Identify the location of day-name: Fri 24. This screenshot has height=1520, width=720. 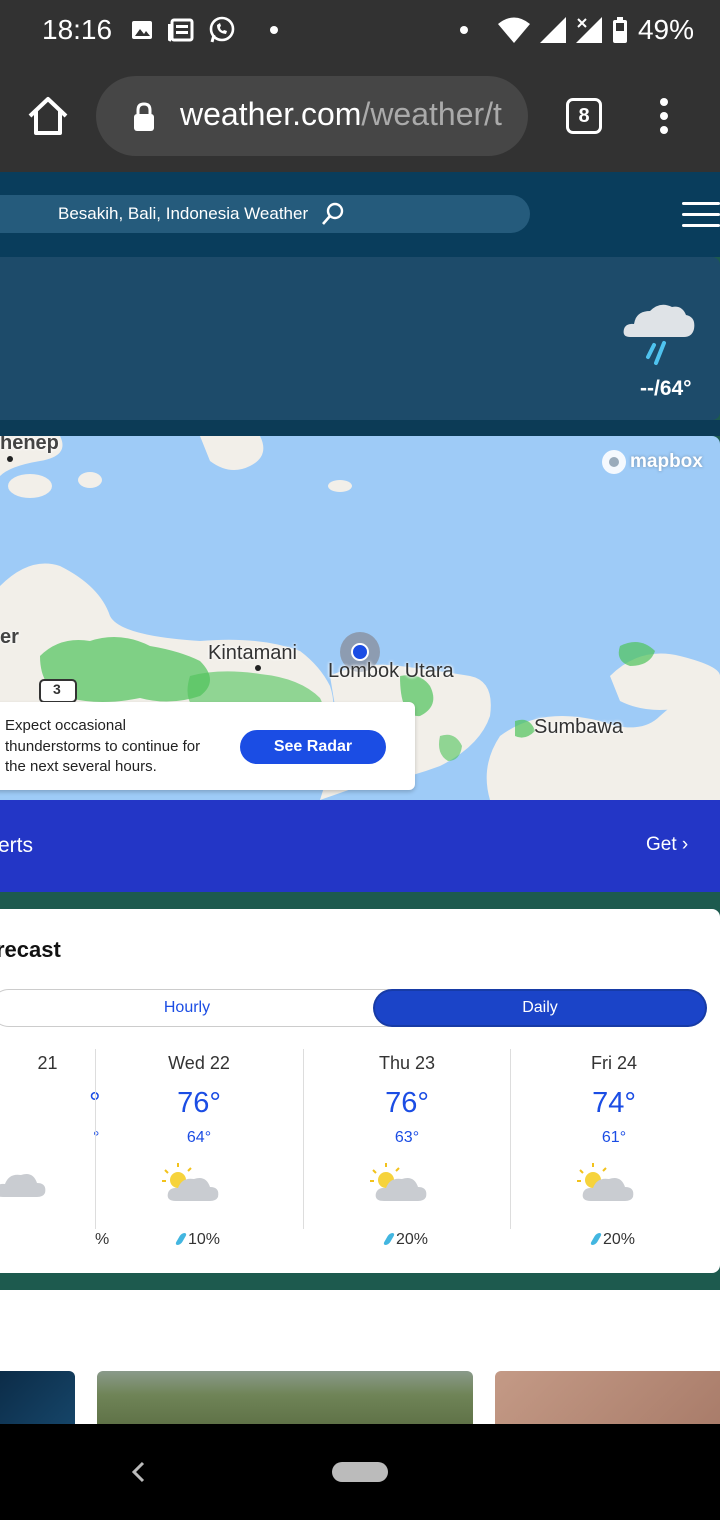
(613, 1063).